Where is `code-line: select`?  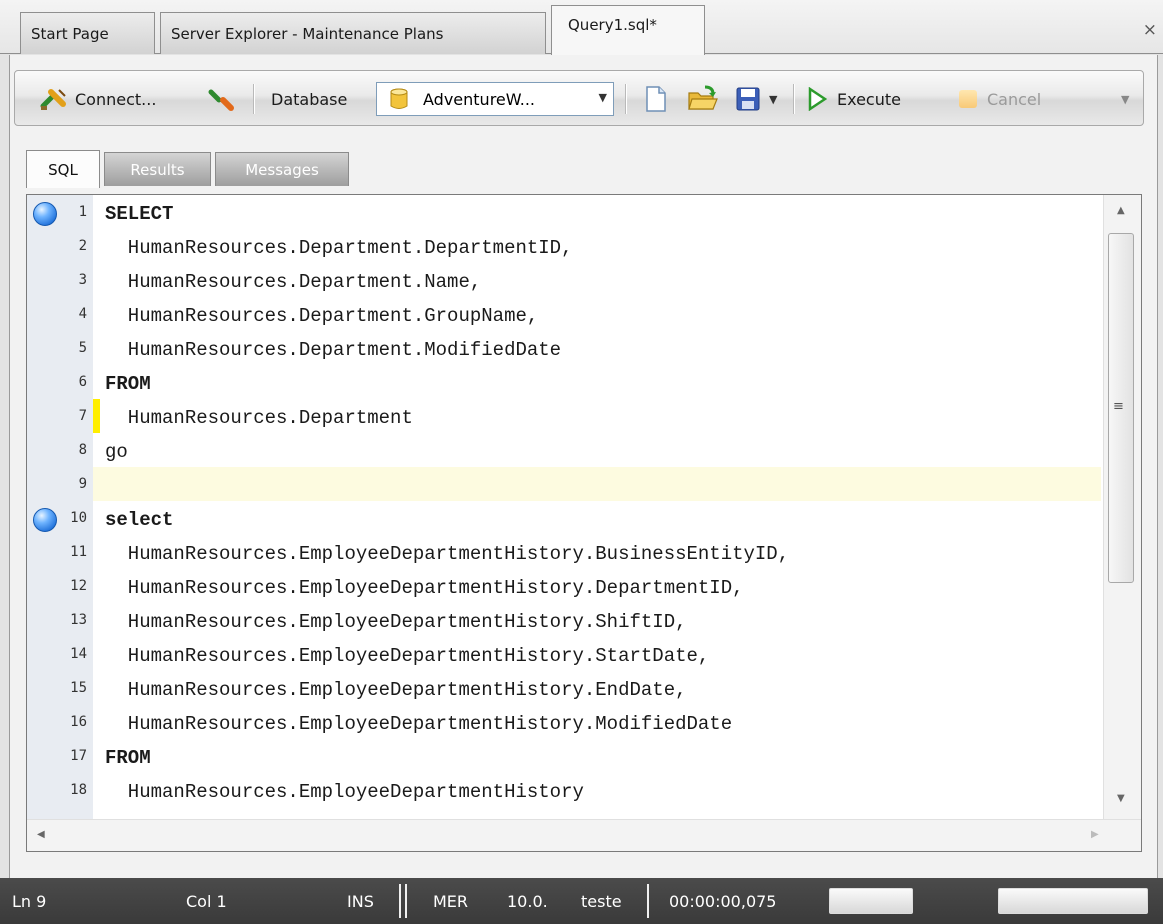 code-line: select is located at coordinates (139, 520).